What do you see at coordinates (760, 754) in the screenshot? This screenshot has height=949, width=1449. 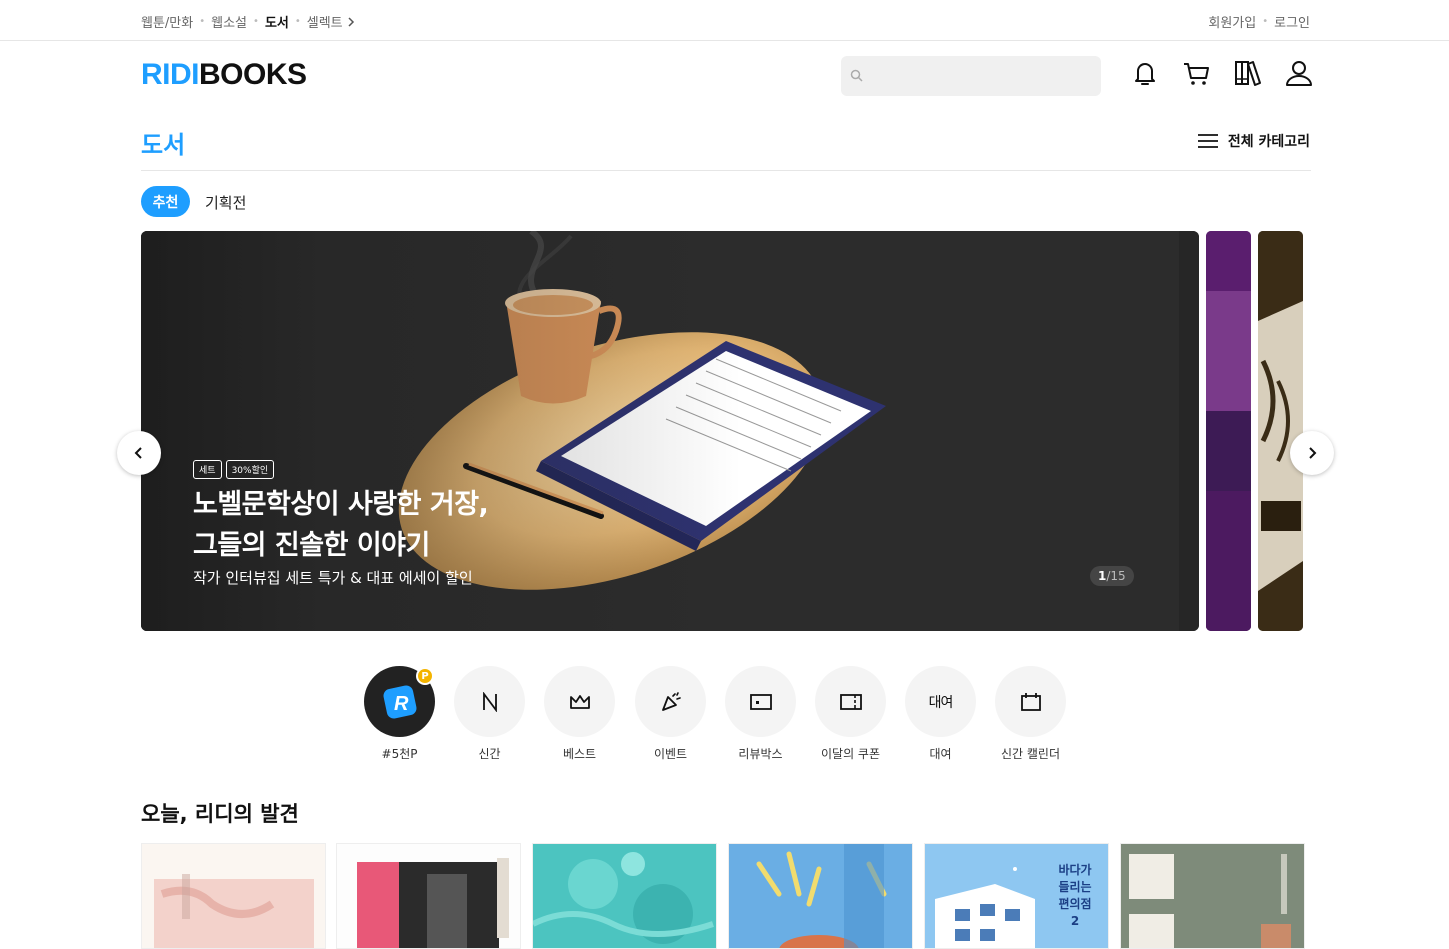 I see `quick-menu-label: 리뷰박스` at bounding box center [760, 754].